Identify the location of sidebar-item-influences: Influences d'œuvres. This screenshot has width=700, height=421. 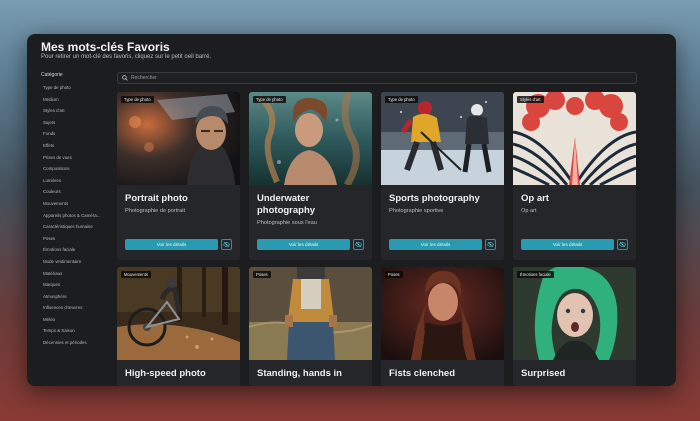
(76, 308).